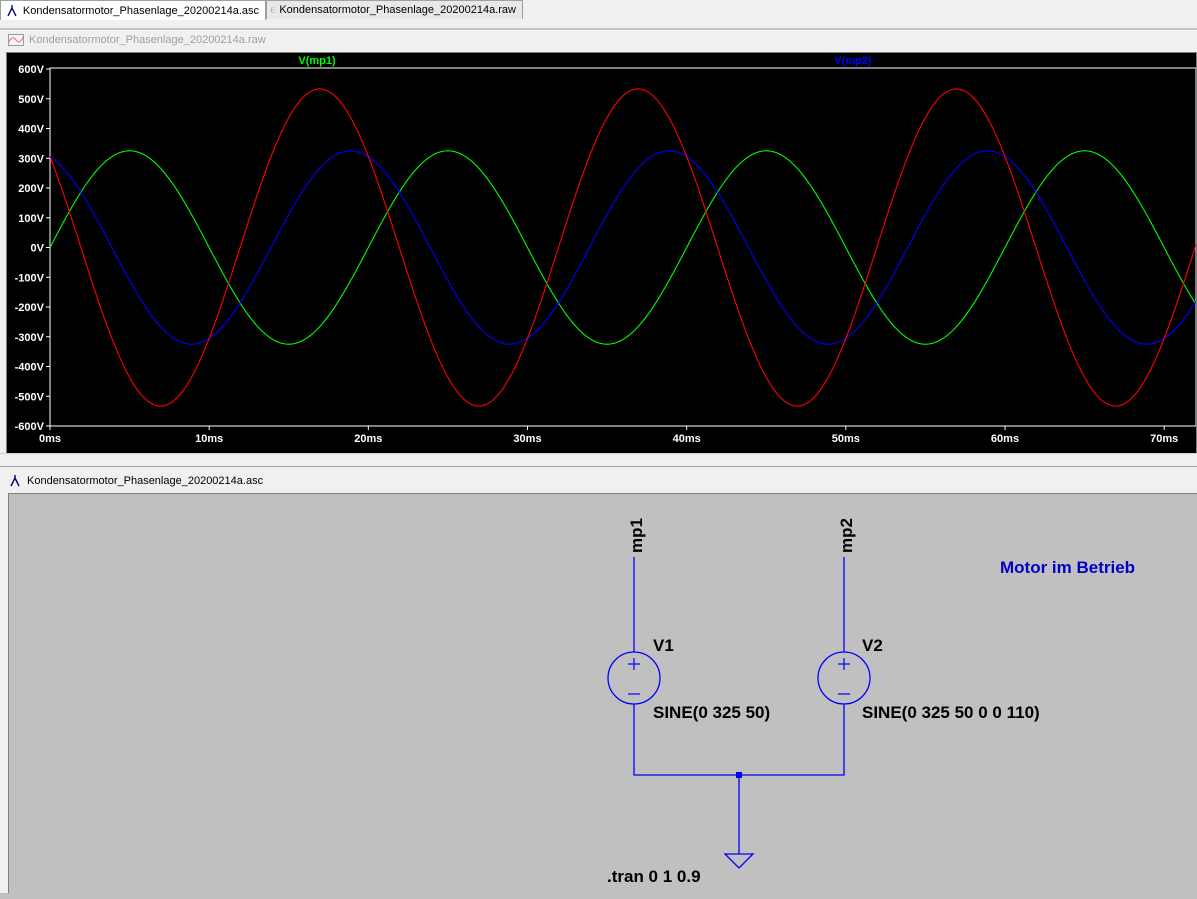 The height and width of the screenshot is (899, 1197). What do you see at coordinates (30, 308) in the screenshot?
I see `y-tick-label: -200V` at bounding box center [30, 308].